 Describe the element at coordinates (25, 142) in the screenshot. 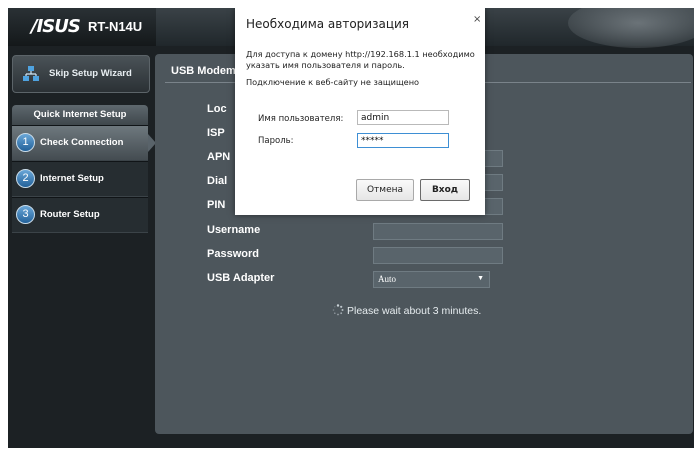

I see `step-1-icon: 1` at that location.